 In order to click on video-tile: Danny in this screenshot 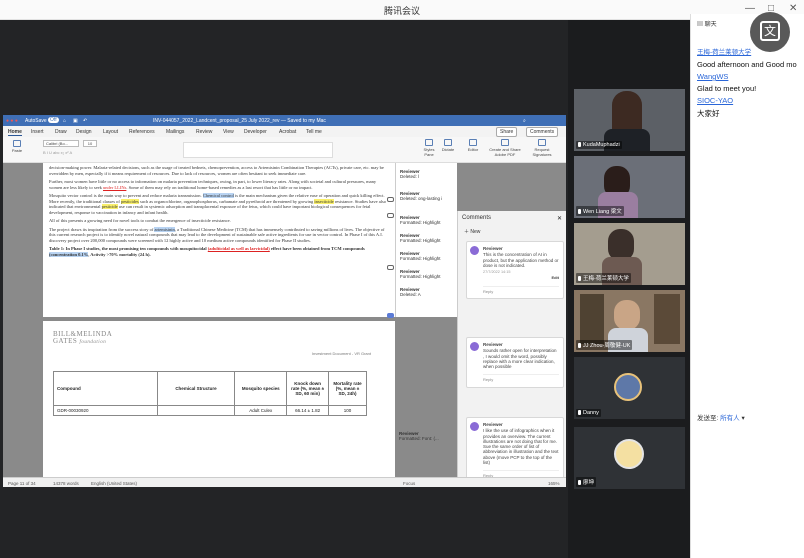, I will do `click(629, 388)`.